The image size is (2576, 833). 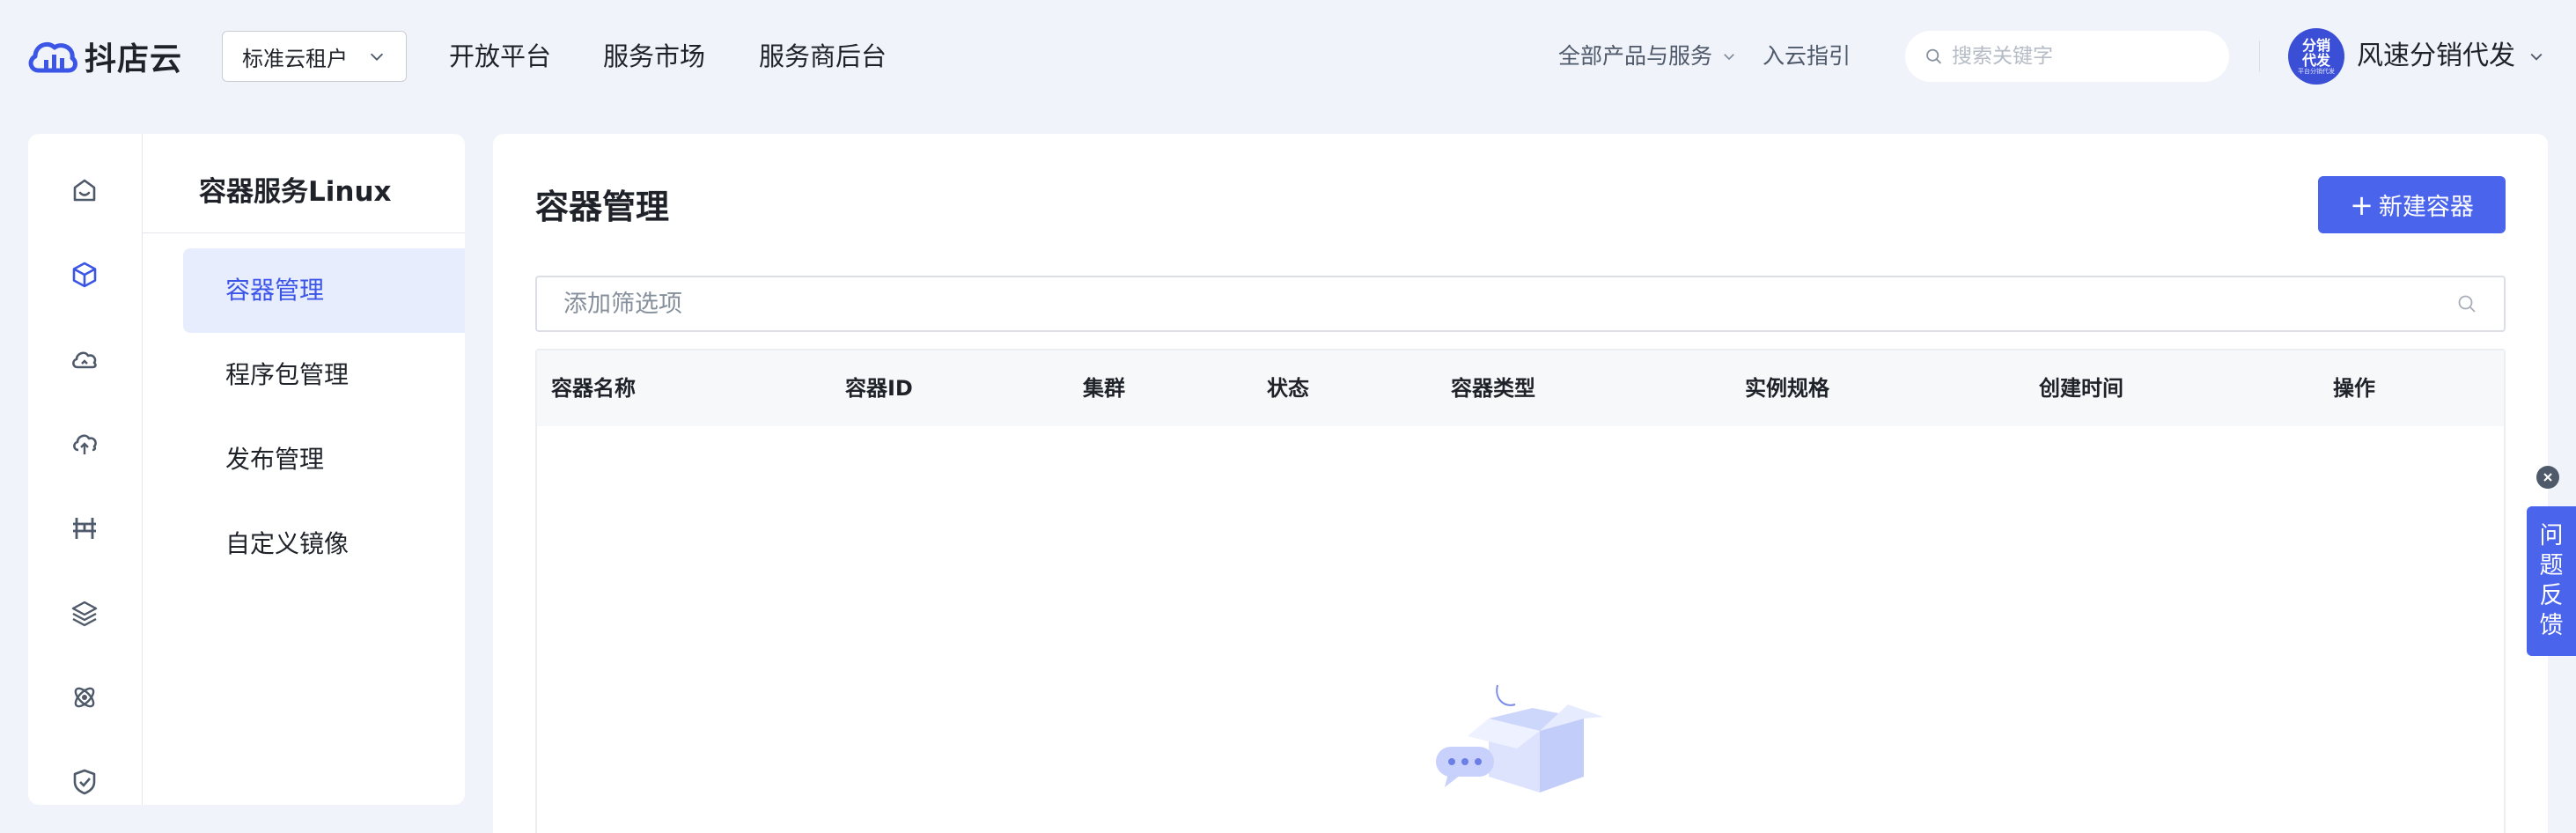 What do you see at coordinates (823, 56) in the screenshot?
I see `nav-provider-console: 服务商后台` at bounding box center [823, 56].